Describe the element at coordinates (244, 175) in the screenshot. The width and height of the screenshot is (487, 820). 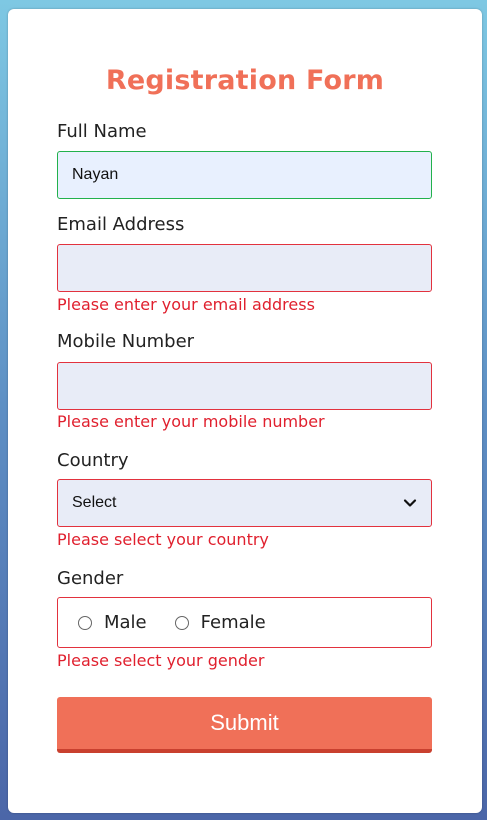
I see `full-name-input: Nayan` at that location.